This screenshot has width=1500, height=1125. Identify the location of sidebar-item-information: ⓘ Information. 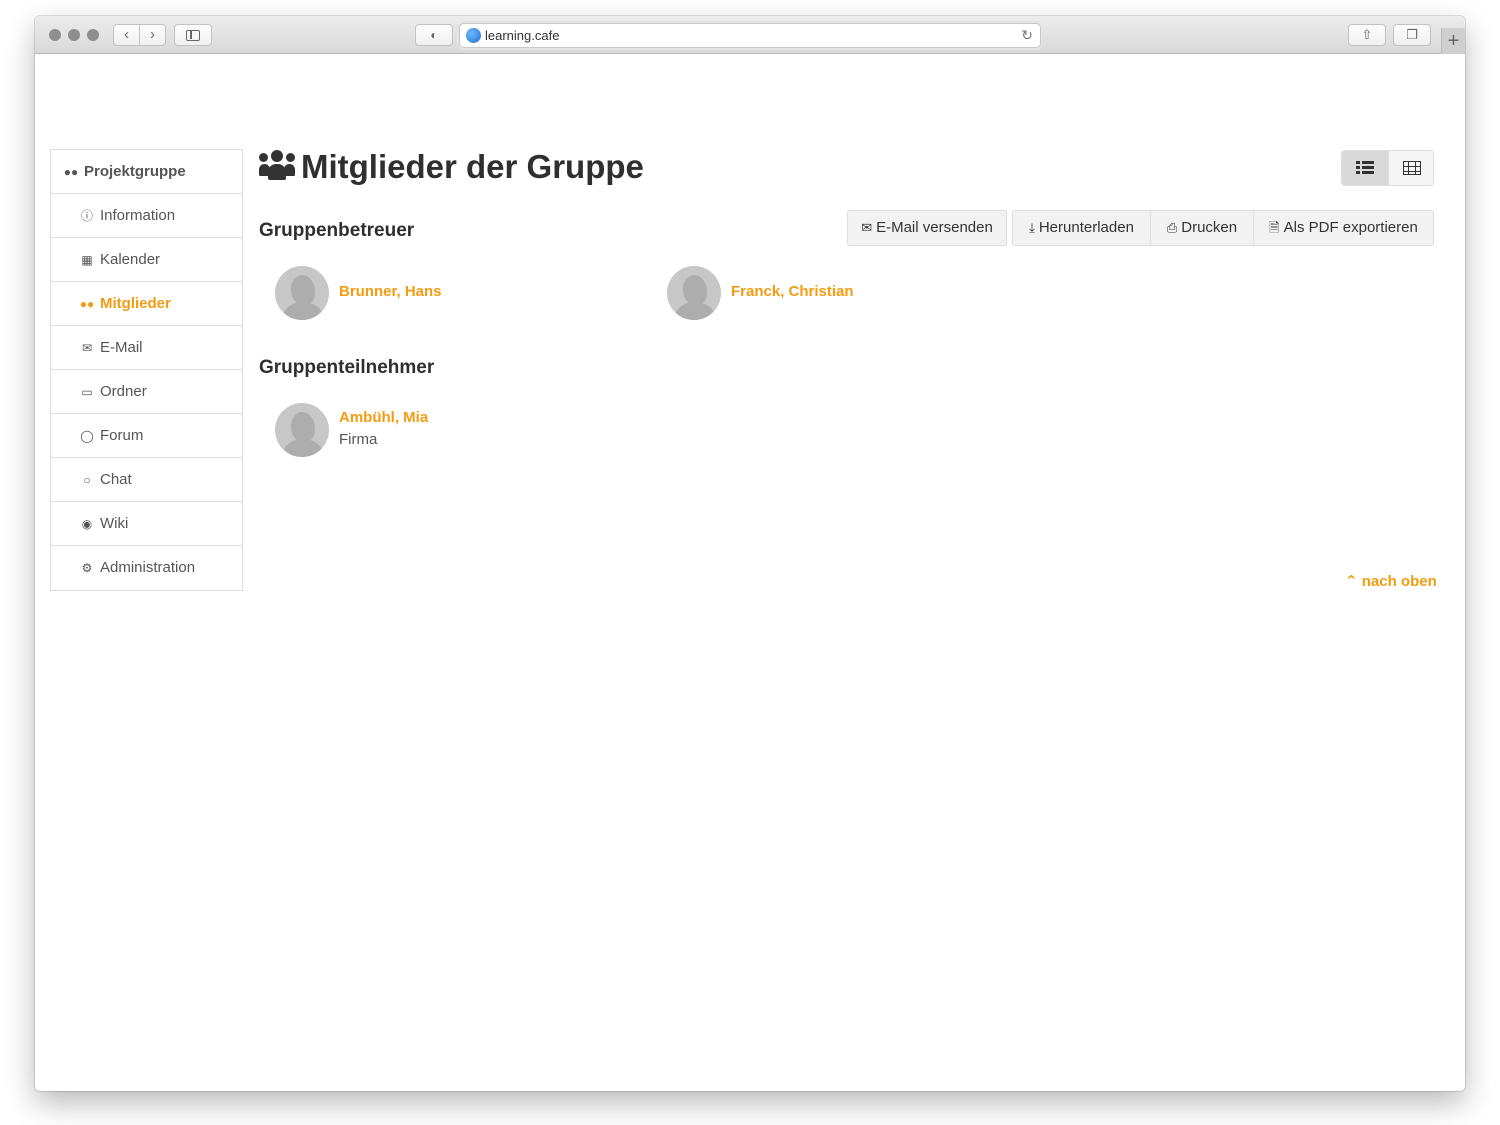
(146, 216).